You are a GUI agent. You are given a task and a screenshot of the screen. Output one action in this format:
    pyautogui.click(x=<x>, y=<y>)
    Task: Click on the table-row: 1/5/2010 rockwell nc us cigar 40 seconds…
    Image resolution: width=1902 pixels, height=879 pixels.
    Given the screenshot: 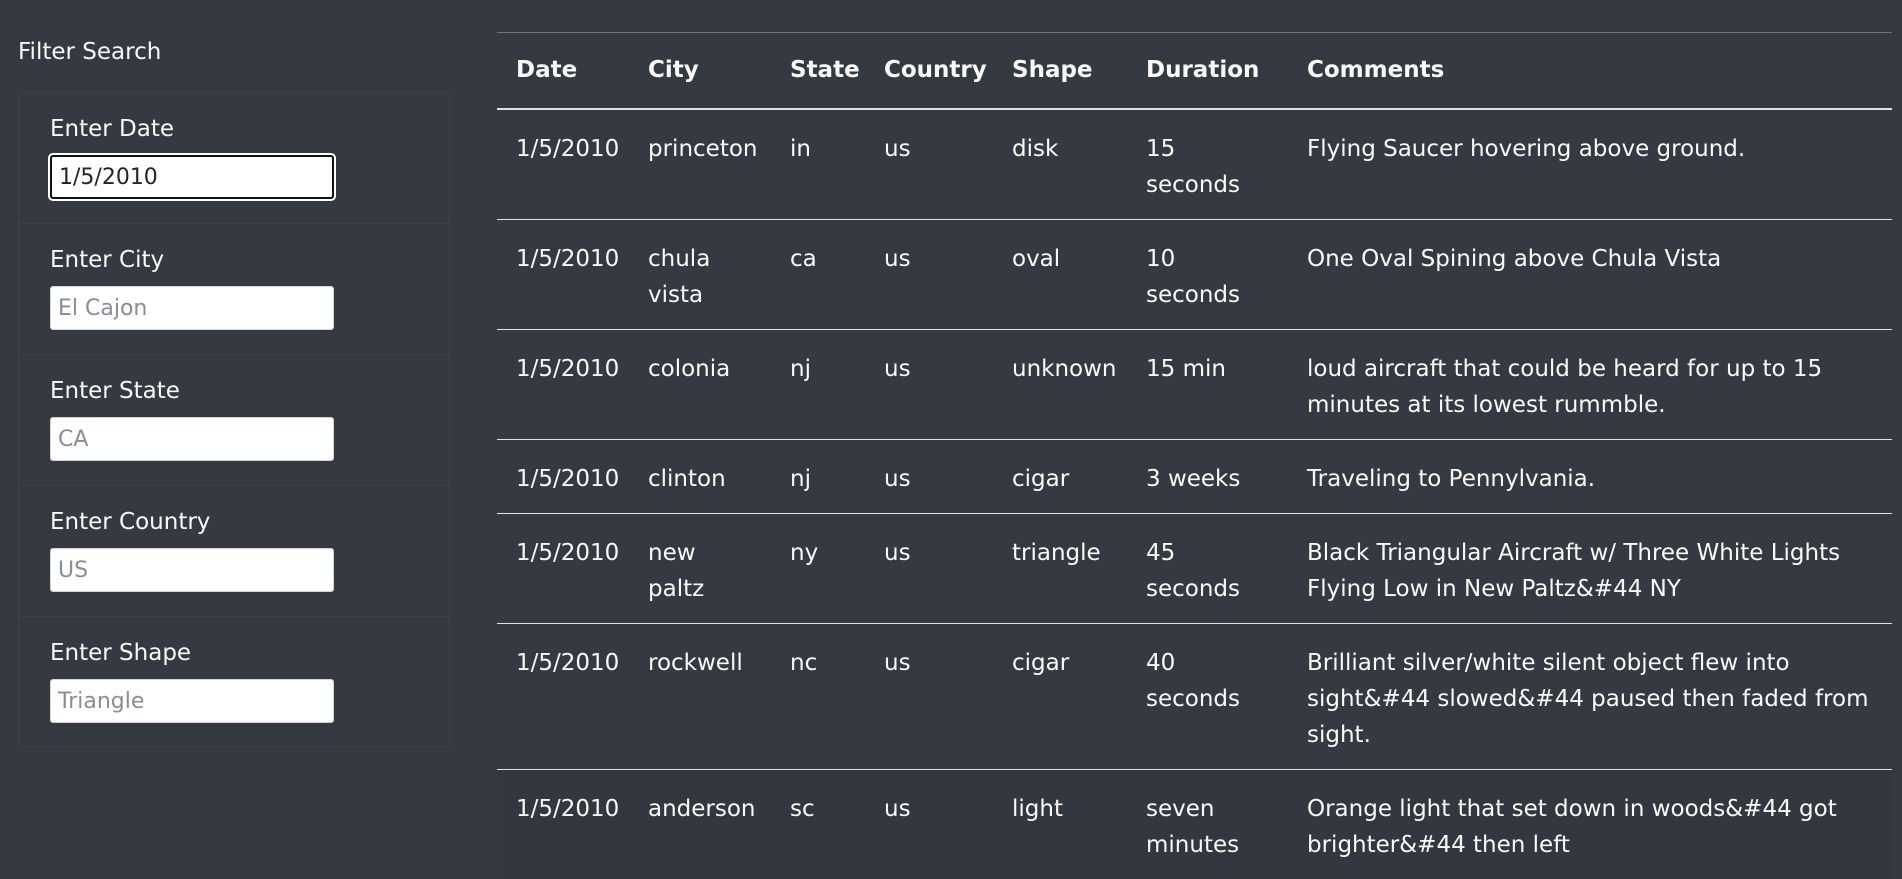 What is the action you would take?
    pyautogui.click(x=1194, y=695)
    